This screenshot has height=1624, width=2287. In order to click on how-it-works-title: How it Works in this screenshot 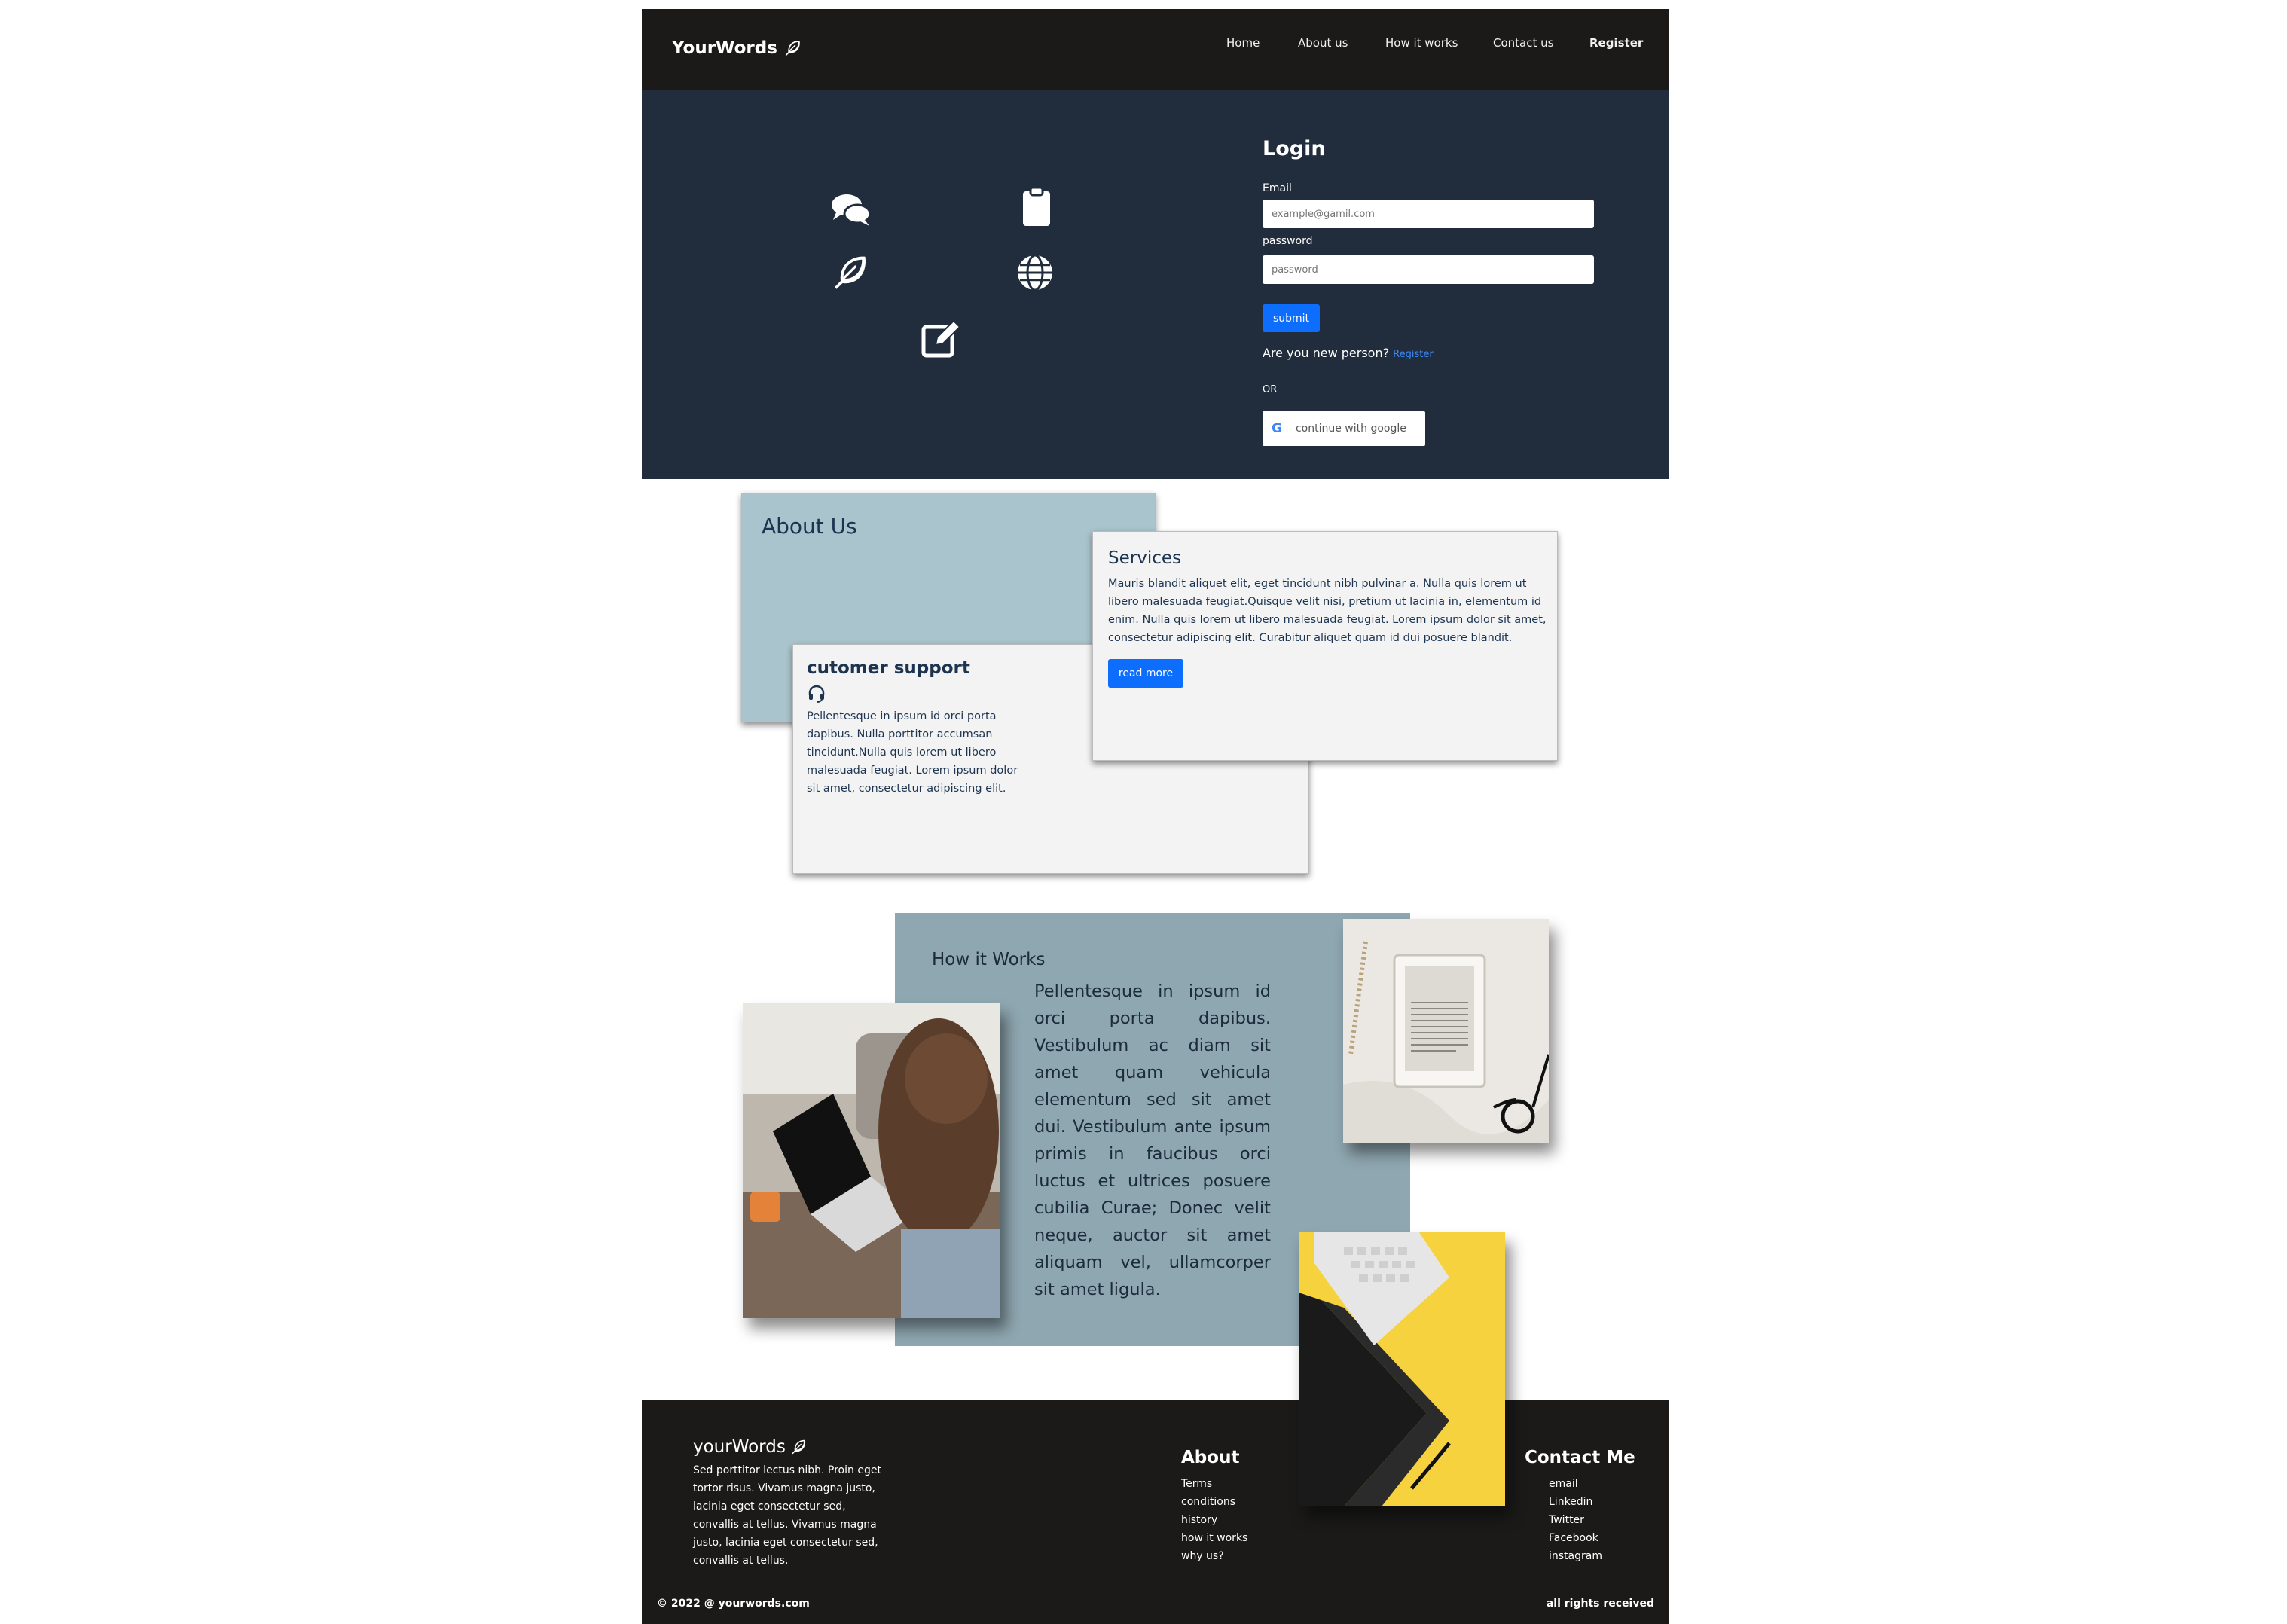, I will do `click(989, 959)`.